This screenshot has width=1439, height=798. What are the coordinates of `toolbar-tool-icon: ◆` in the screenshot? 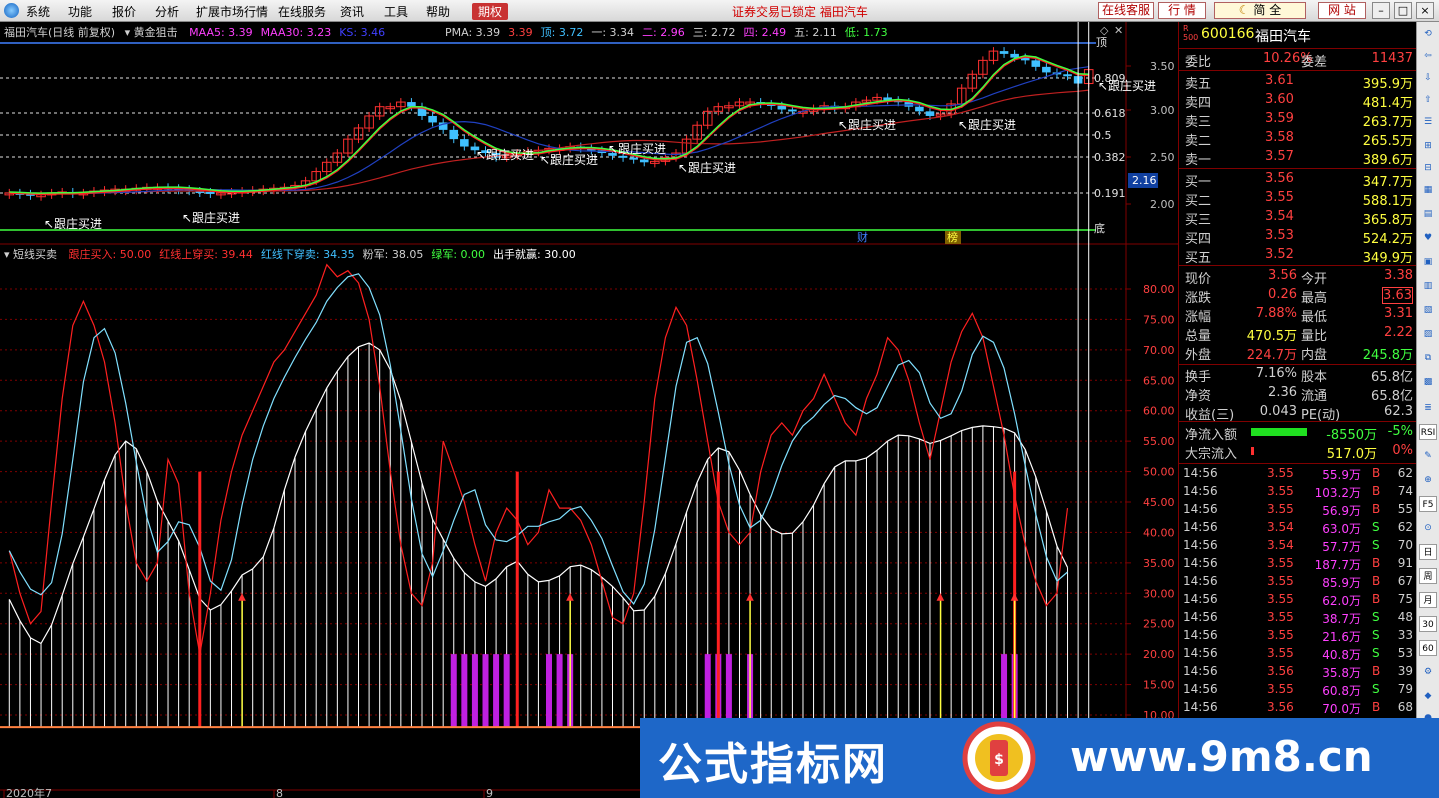 It's located at (1428, 696).